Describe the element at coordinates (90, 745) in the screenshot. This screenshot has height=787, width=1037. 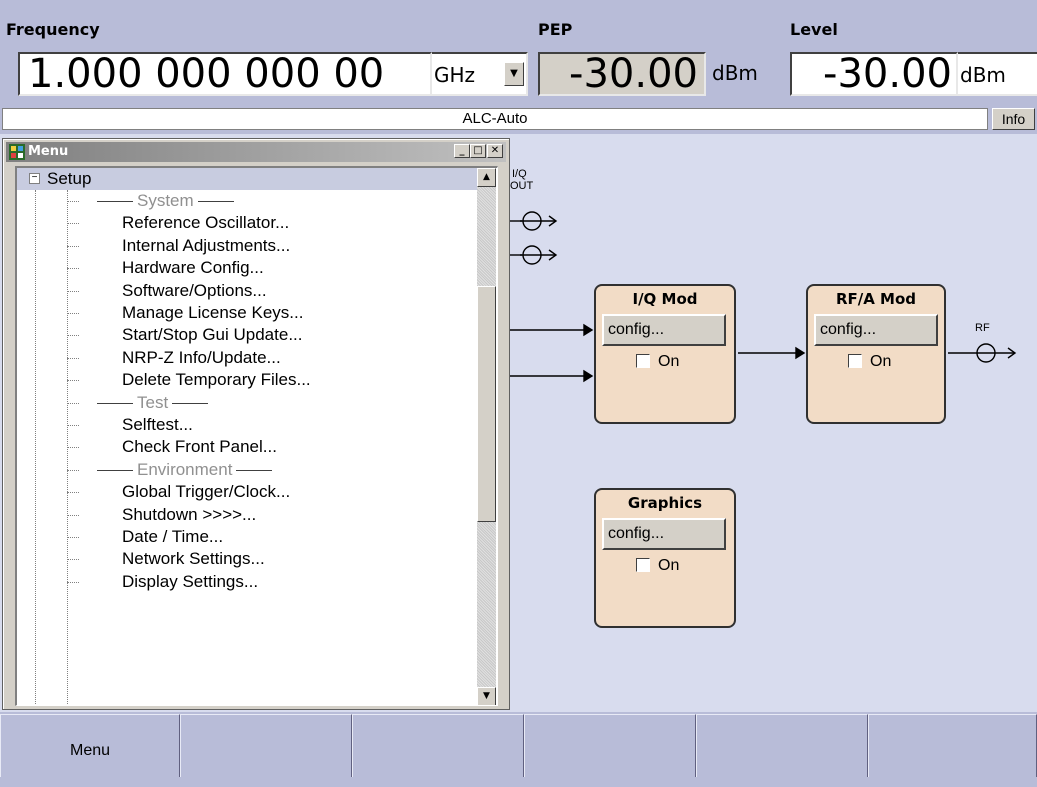
I see `softkey-1: Menu` at that location.